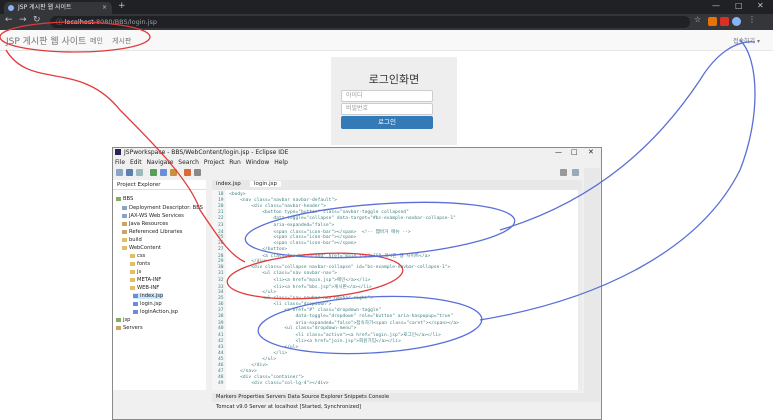 The width and height of the screenshot is (773, 420). What do you see at coordinates (370, 325) in the screenshot?
I see `blue-annotation-circle-dropdown` at bounding box center [370, 325].